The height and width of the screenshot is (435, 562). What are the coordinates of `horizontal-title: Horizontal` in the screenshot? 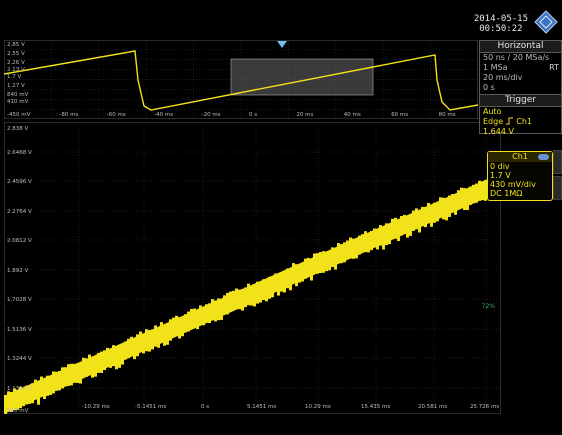 It's located at (520, 47).